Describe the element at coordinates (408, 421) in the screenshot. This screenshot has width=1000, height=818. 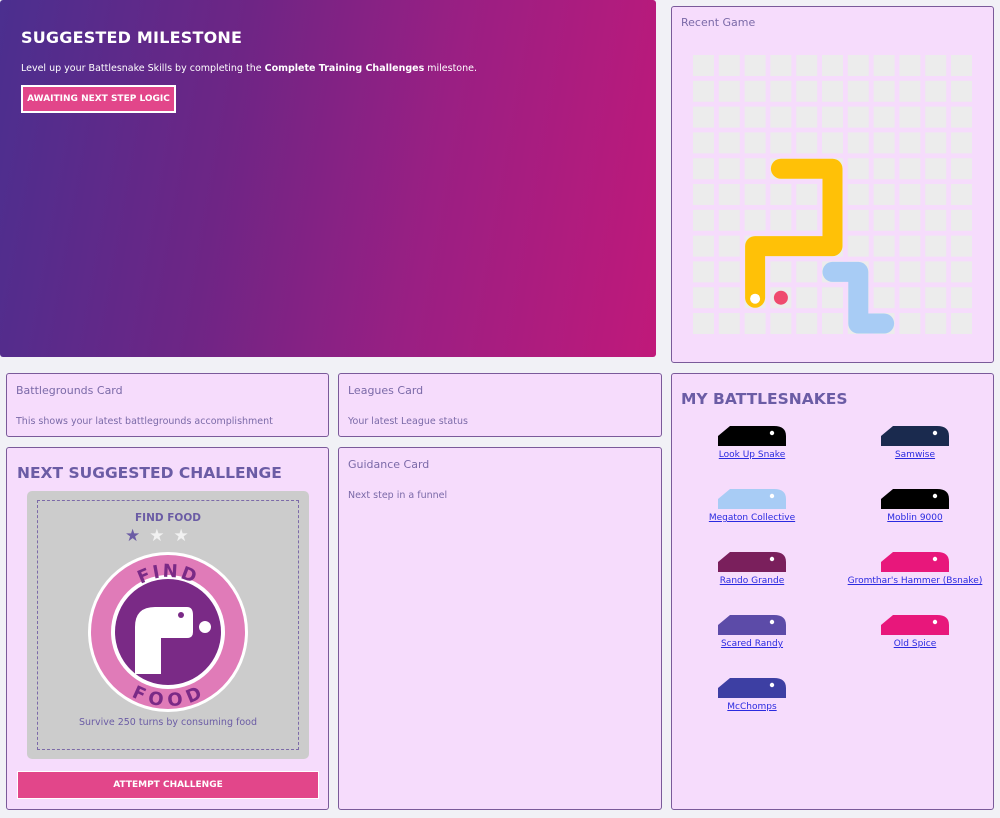
I see `leagues-subtitle: Your latest League status` at that location.